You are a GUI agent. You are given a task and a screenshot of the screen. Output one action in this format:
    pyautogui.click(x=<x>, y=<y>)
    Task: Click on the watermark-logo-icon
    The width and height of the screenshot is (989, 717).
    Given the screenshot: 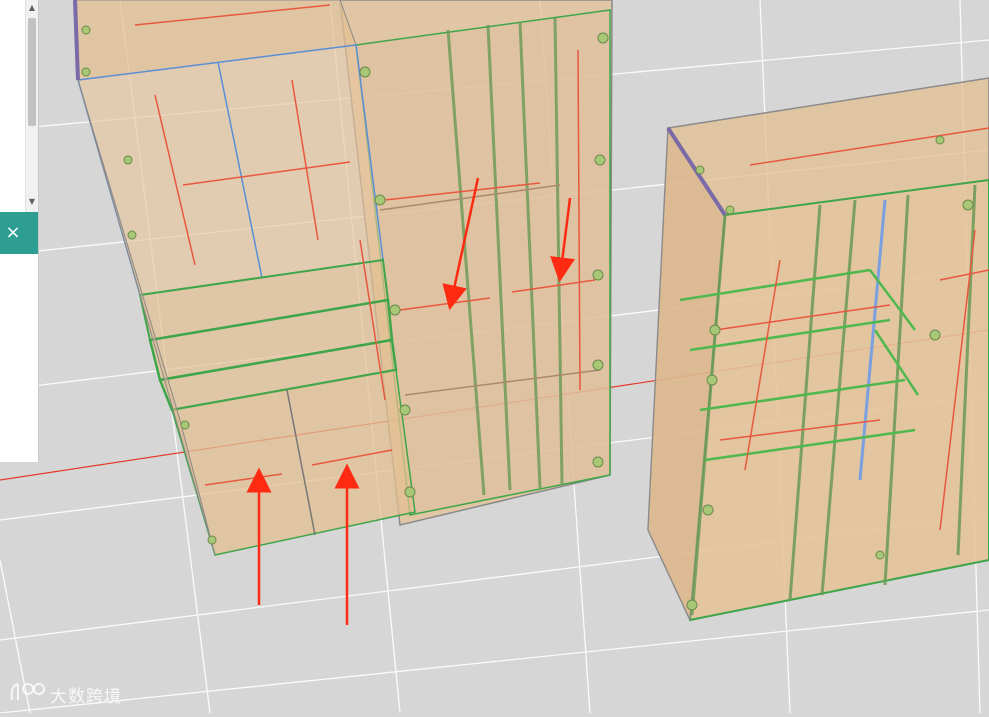 What is the action you would take?
    pyautogui.click(x=27, y=692)
    